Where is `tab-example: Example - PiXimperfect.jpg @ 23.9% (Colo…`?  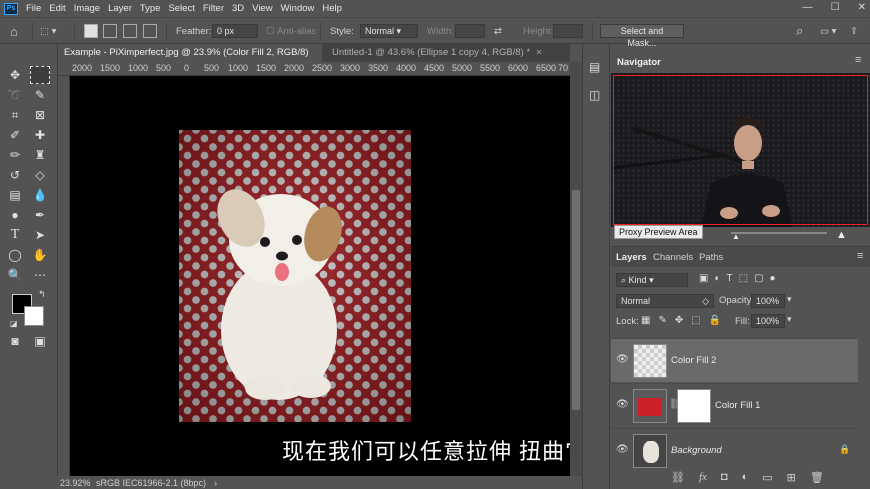
tab-example: Example - PiXimperfect.jpg @ 23.9% (Colo… is located at coordinates (190, 60).